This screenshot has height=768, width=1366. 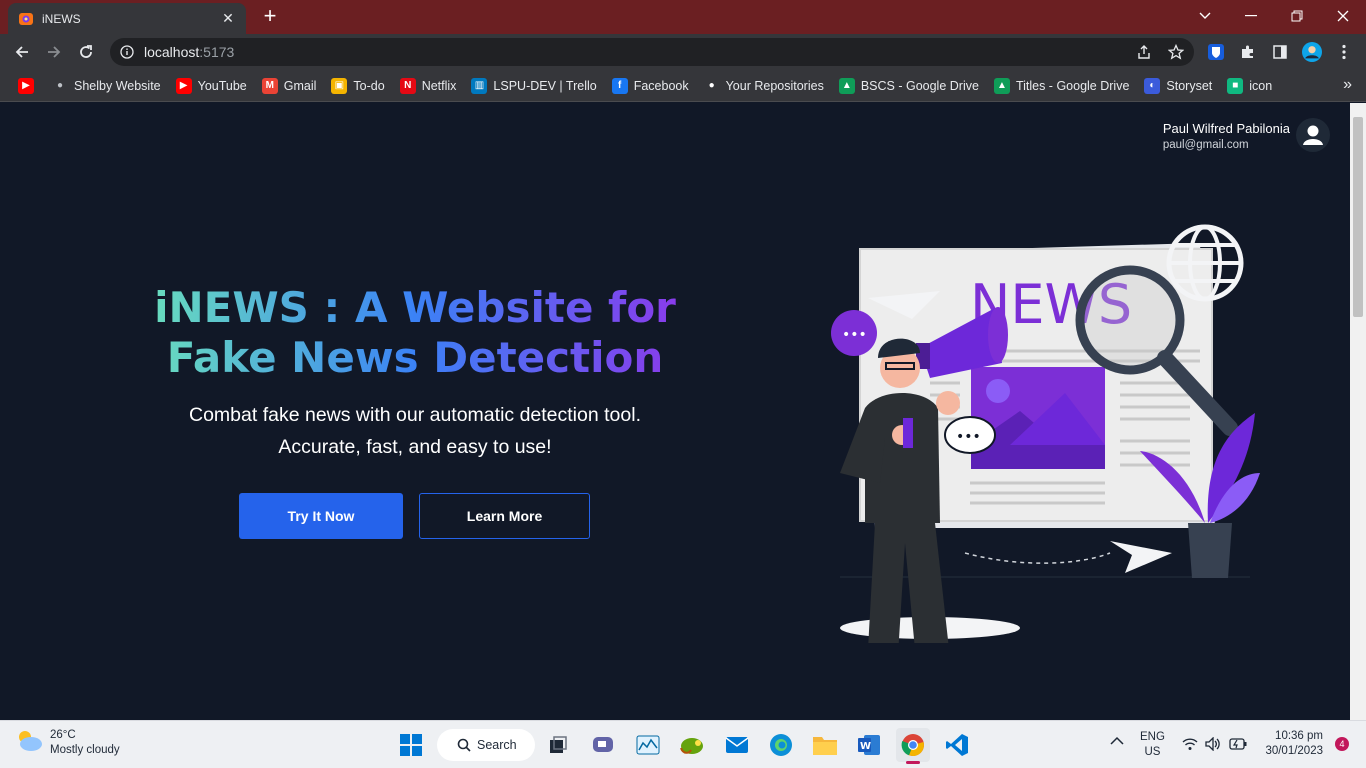 I want to click on page-scrollbar, so click(x=1358, y=411).